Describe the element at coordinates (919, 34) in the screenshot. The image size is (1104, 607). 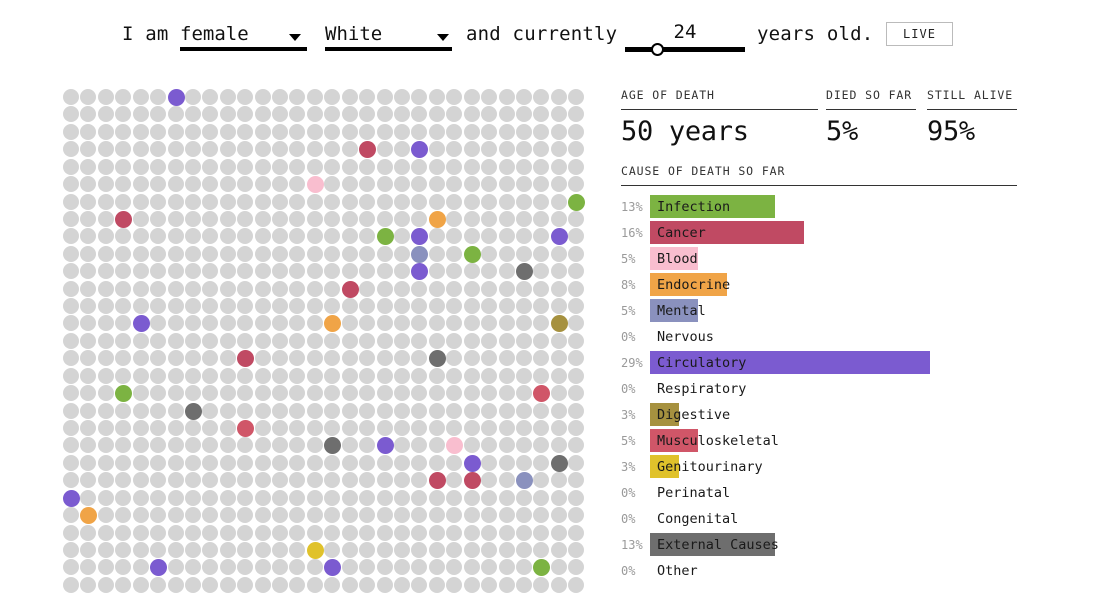
I see `live-button: LIVE` at that location.